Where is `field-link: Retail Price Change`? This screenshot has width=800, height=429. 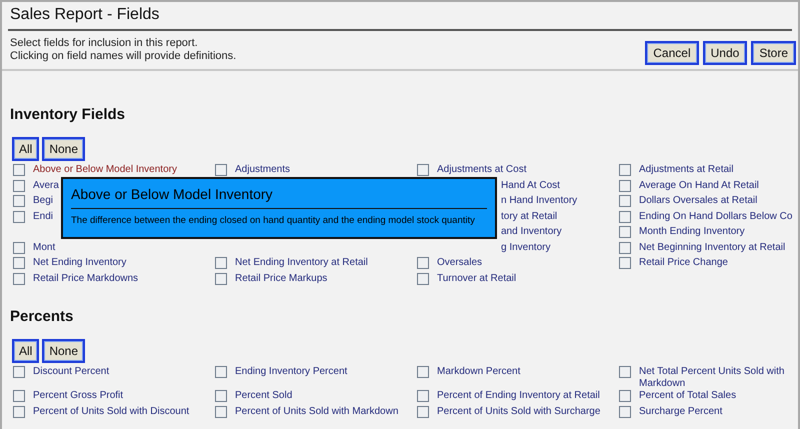 field-link: Retail Price Change is located at coordinates (683, 263).